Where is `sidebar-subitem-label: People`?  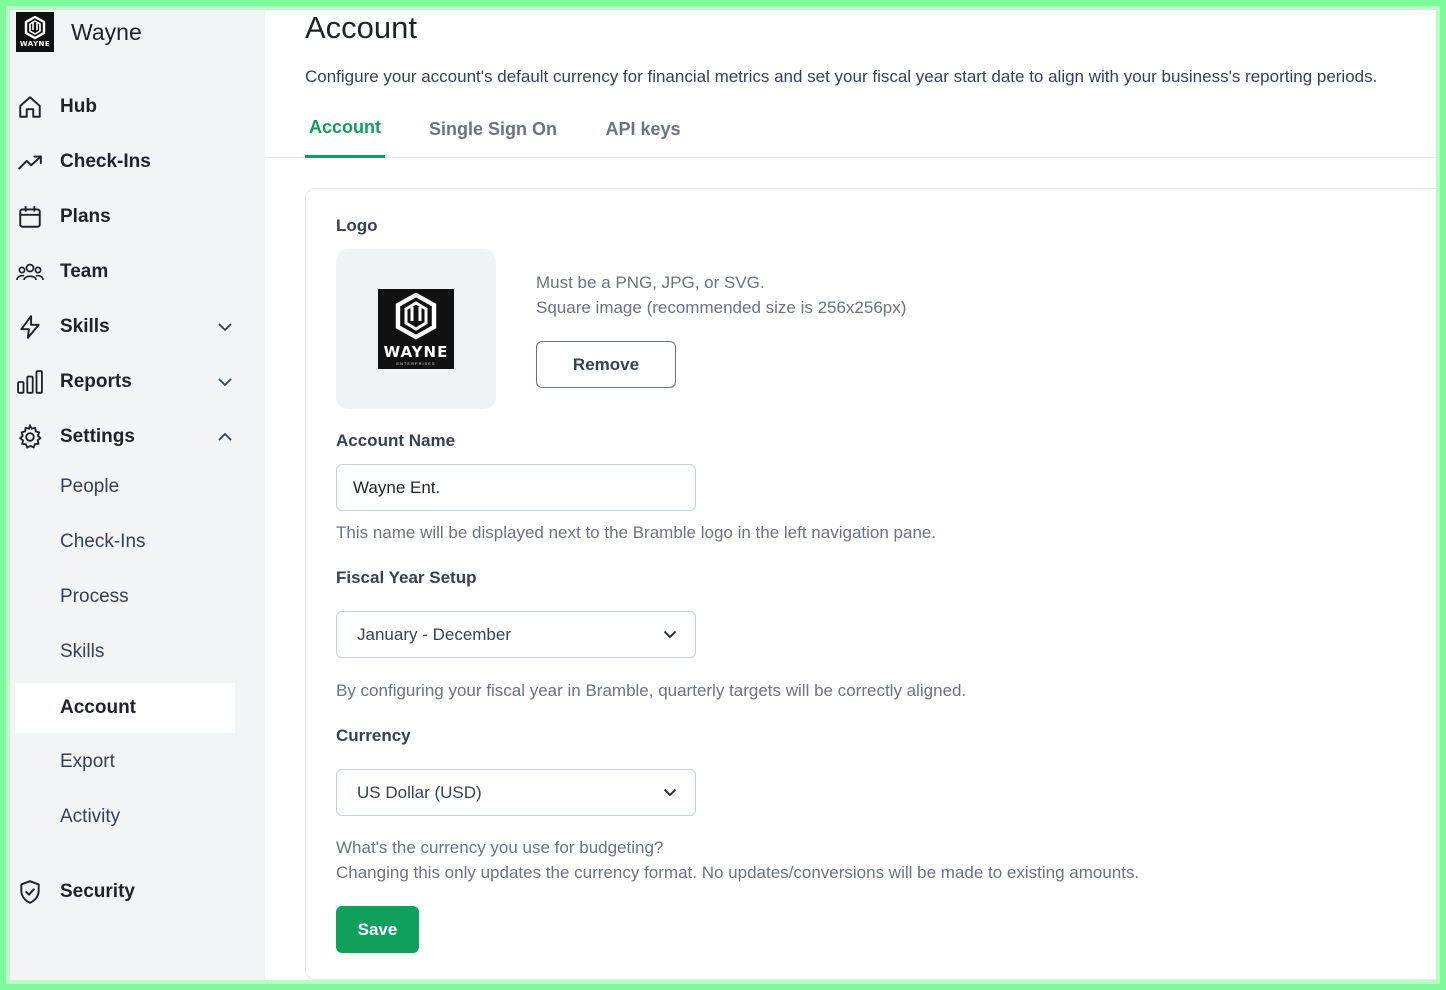 sidebar-subitem-label: People is located at coordinates (90, 486).